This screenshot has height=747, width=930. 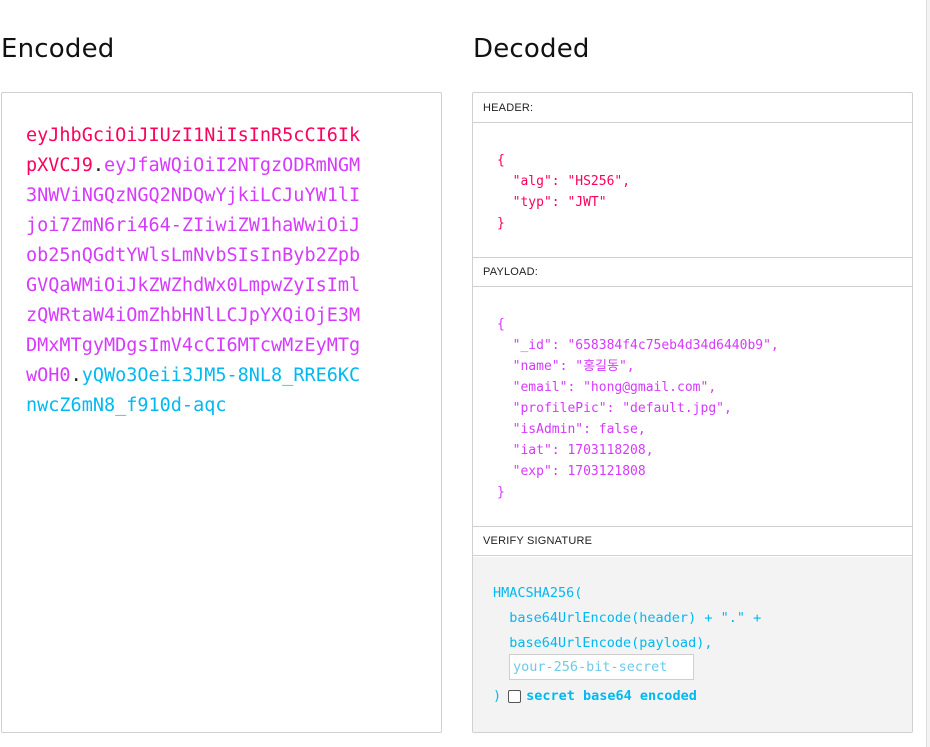 I want to click on code-line: "alg": "HS256",, so click(x=564, y=181).